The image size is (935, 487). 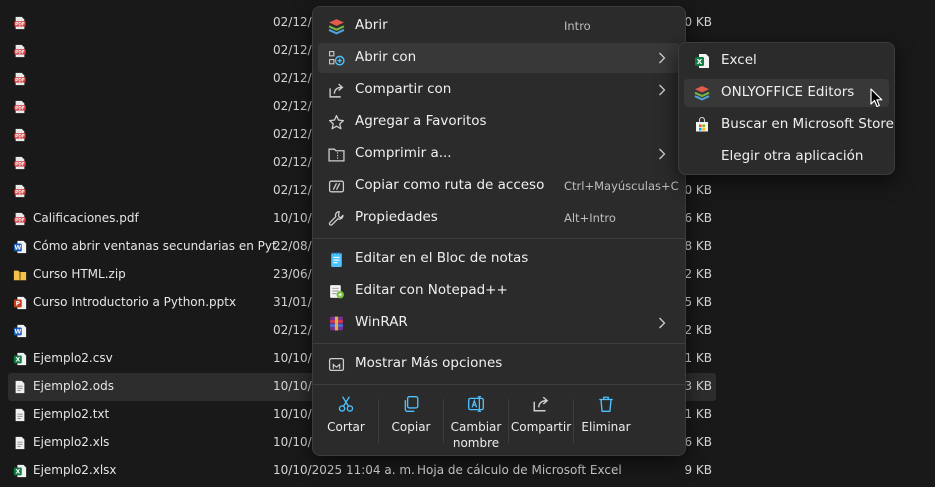 I want to click on menu-item-abrir: Abrir Intro, so click(x=499, y=26).